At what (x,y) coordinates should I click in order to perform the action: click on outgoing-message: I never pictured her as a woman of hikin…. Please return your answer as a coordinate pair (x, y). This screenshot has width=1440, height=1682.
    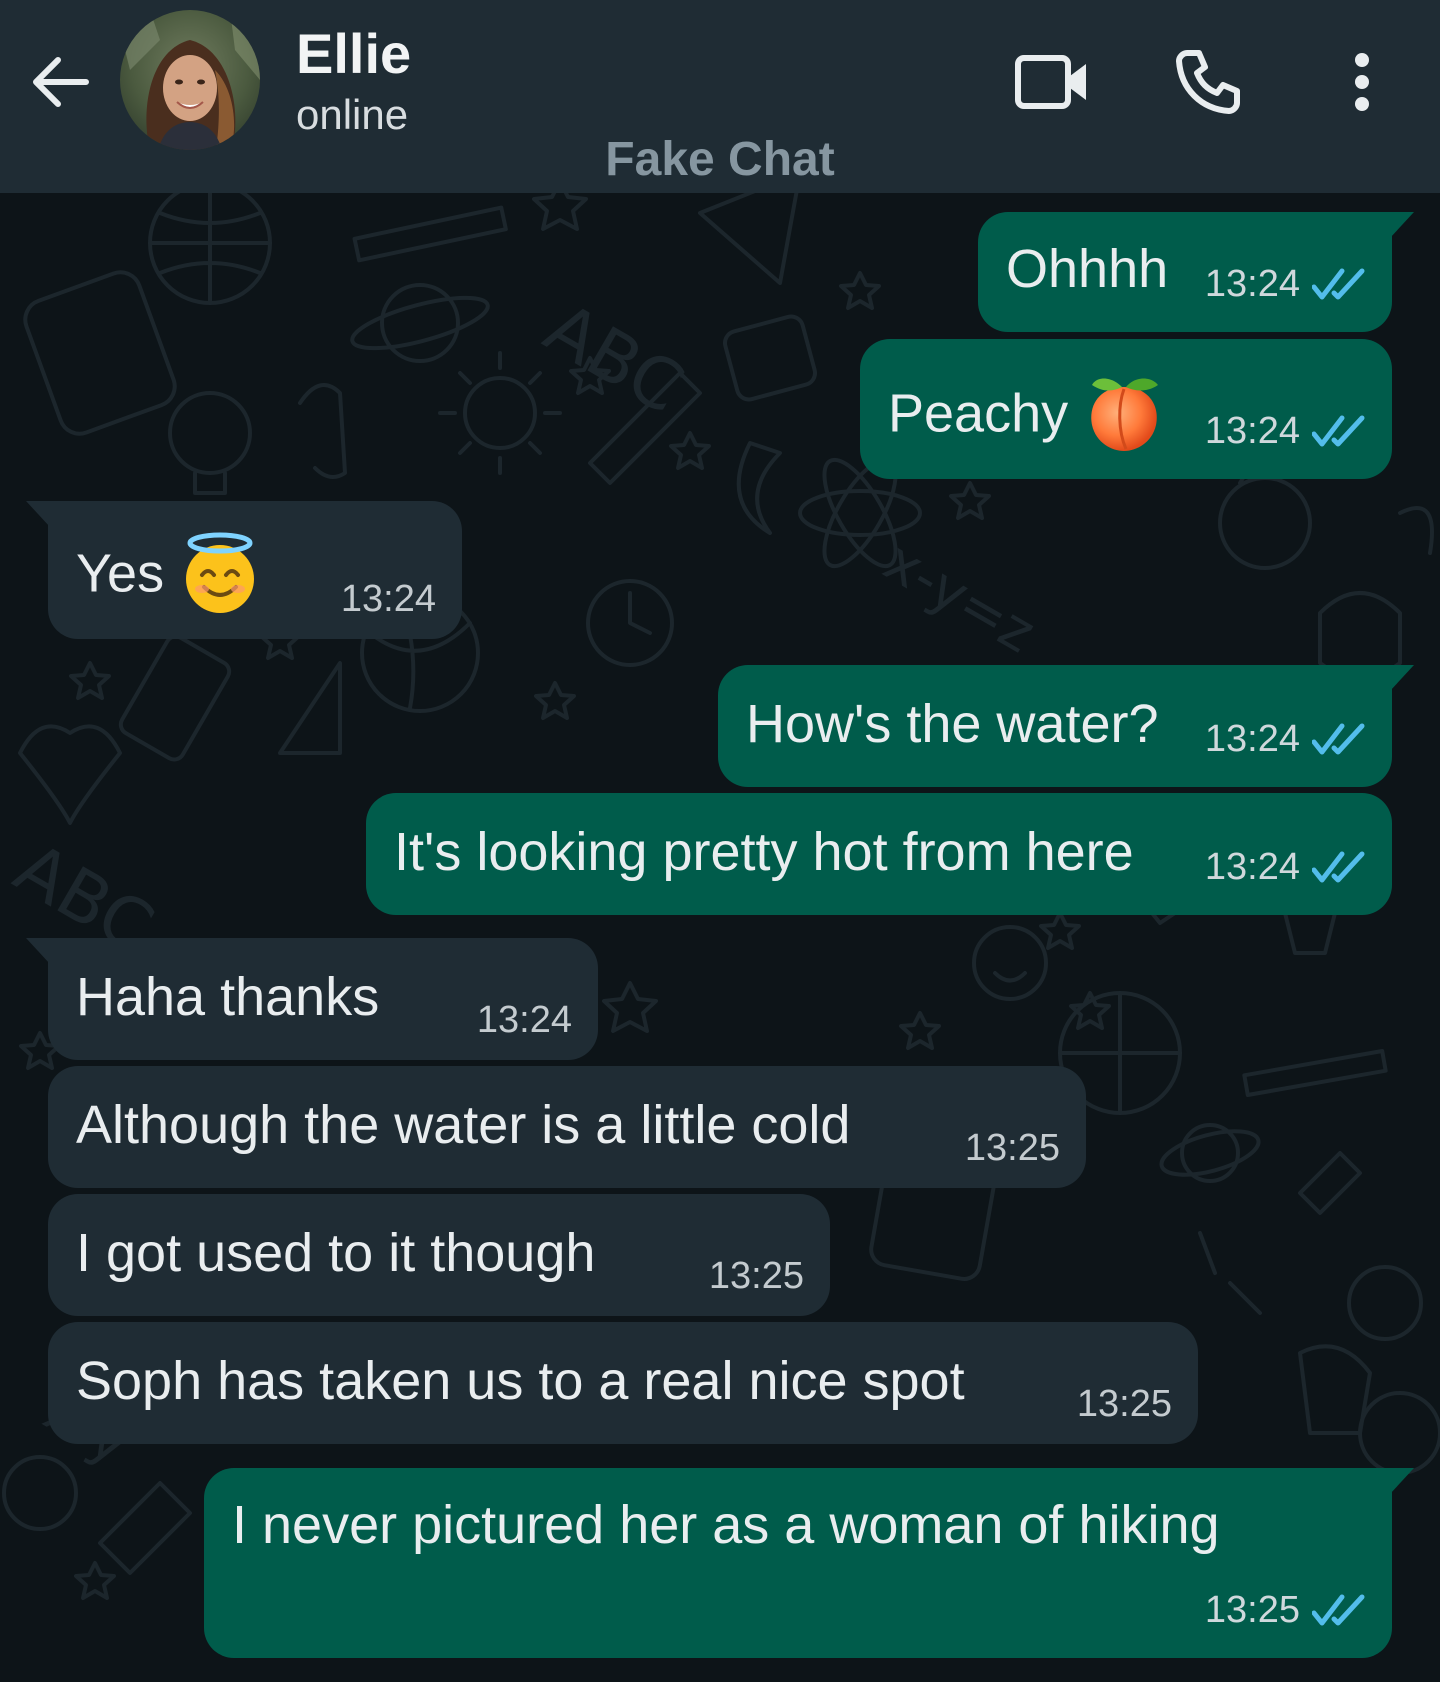
    Looking at the image, I should click on (809, 1563).